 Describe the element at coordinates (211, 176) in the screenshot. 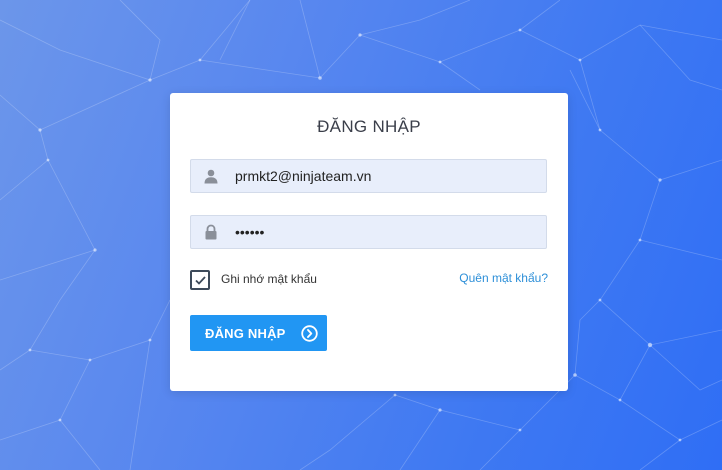

I see `user-icon` at that location.